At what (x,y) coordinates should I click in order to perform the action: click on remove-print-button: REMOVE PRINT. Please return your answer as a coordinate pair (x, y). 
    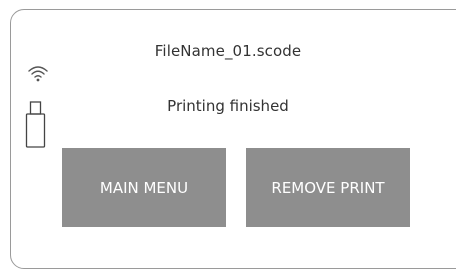
    Looking at the image, I should click on (328, 187).